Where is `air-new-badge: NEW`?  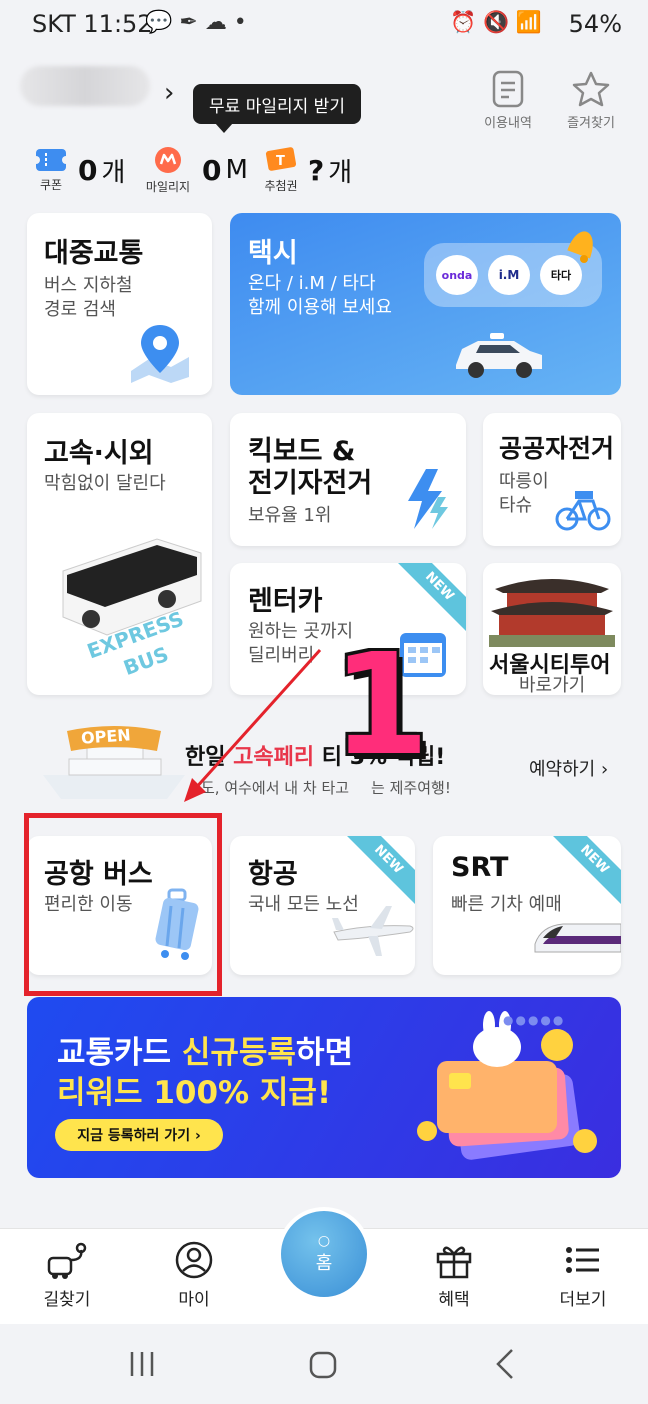 air-new-badge: NEW is located at coordinates (380, 871).